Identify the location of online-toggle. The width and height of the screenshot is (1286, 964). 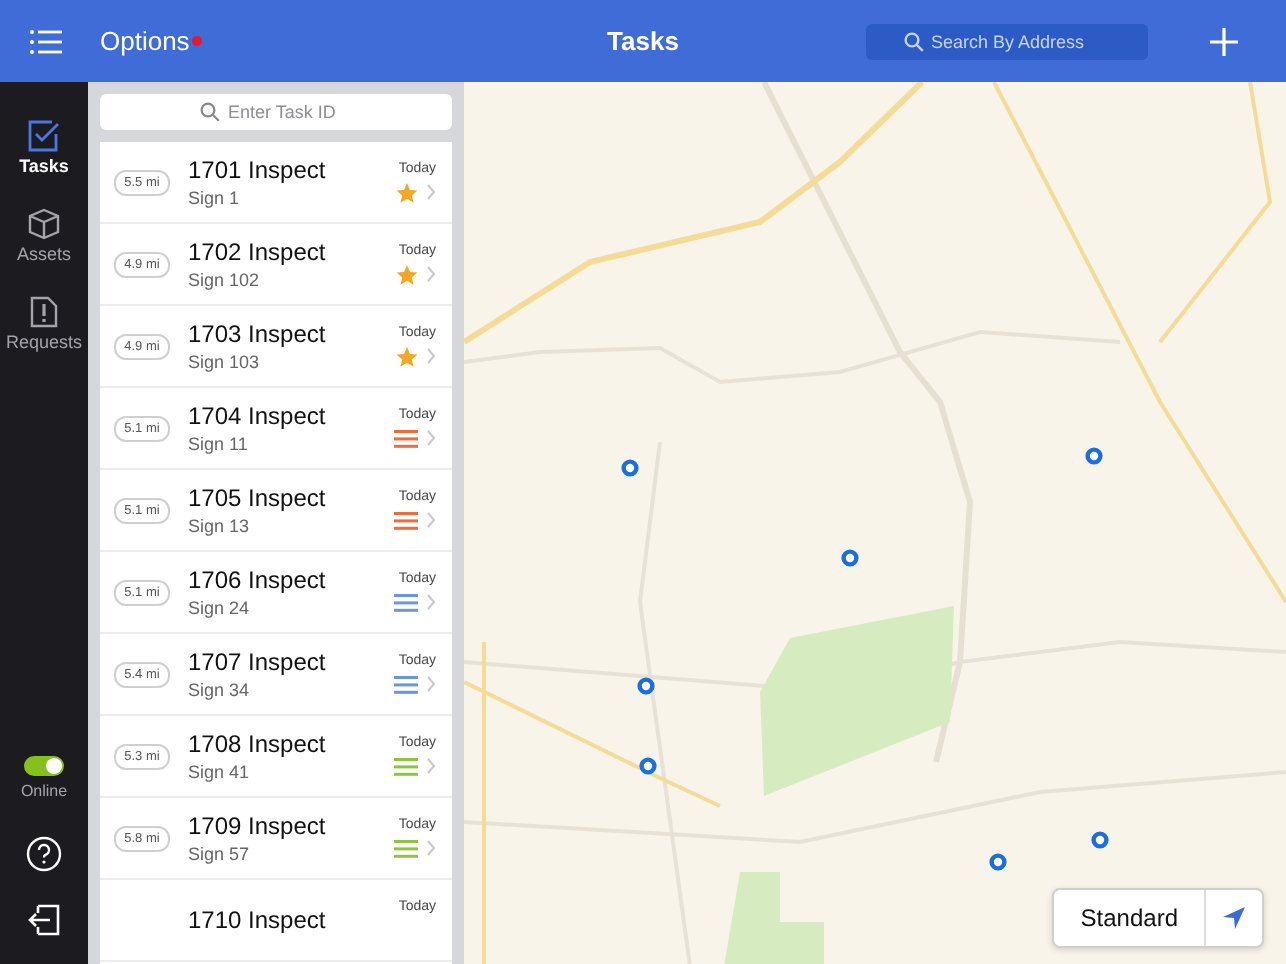
(44, 766).